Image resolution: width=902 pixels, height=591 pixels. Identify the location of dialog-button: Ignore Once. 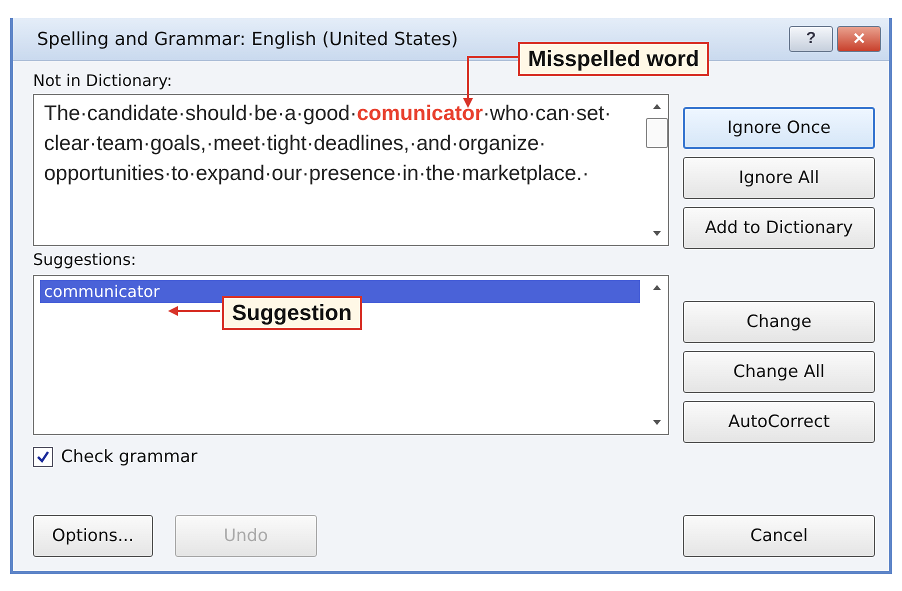
(779, 128).